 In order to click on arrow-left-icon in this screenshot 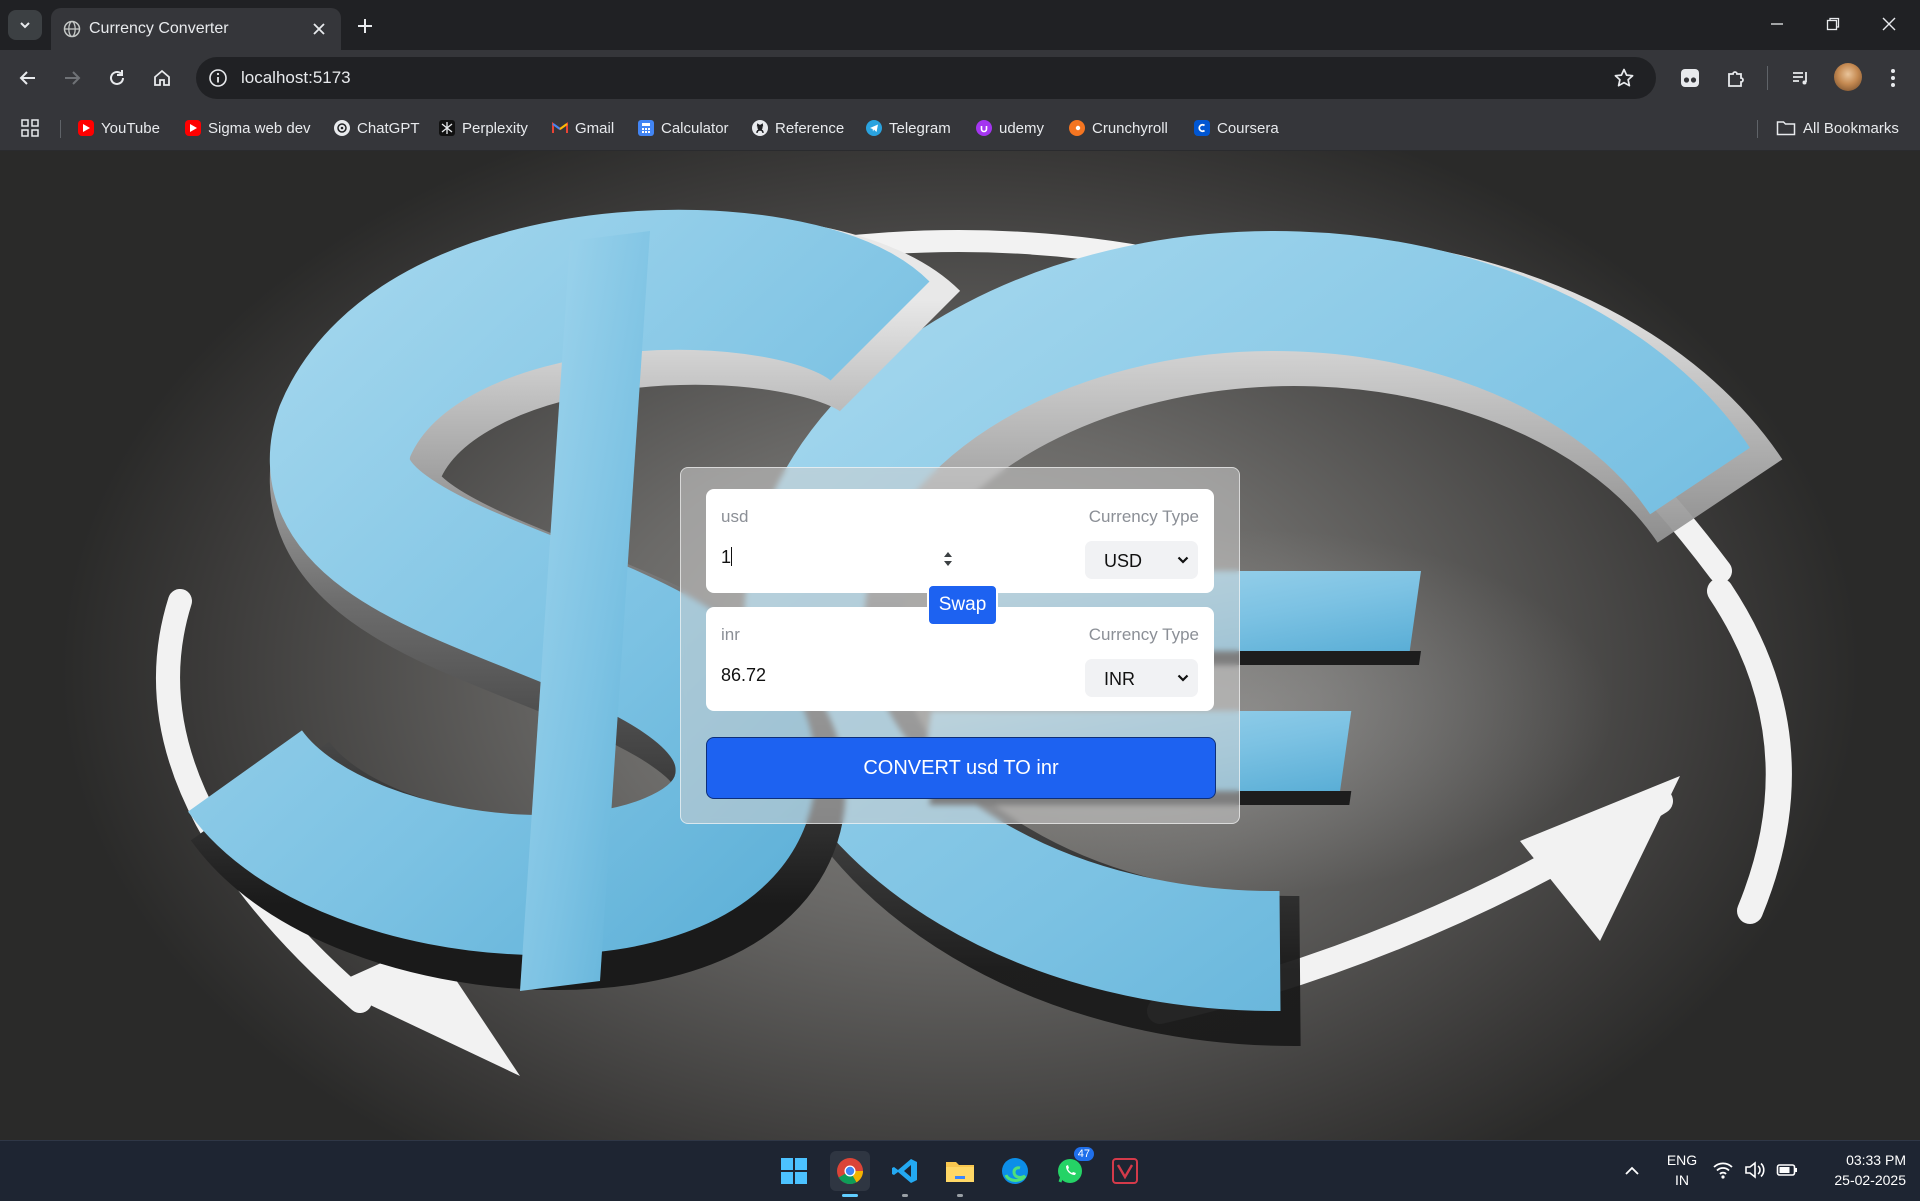, I will do `click(28, 78)`.